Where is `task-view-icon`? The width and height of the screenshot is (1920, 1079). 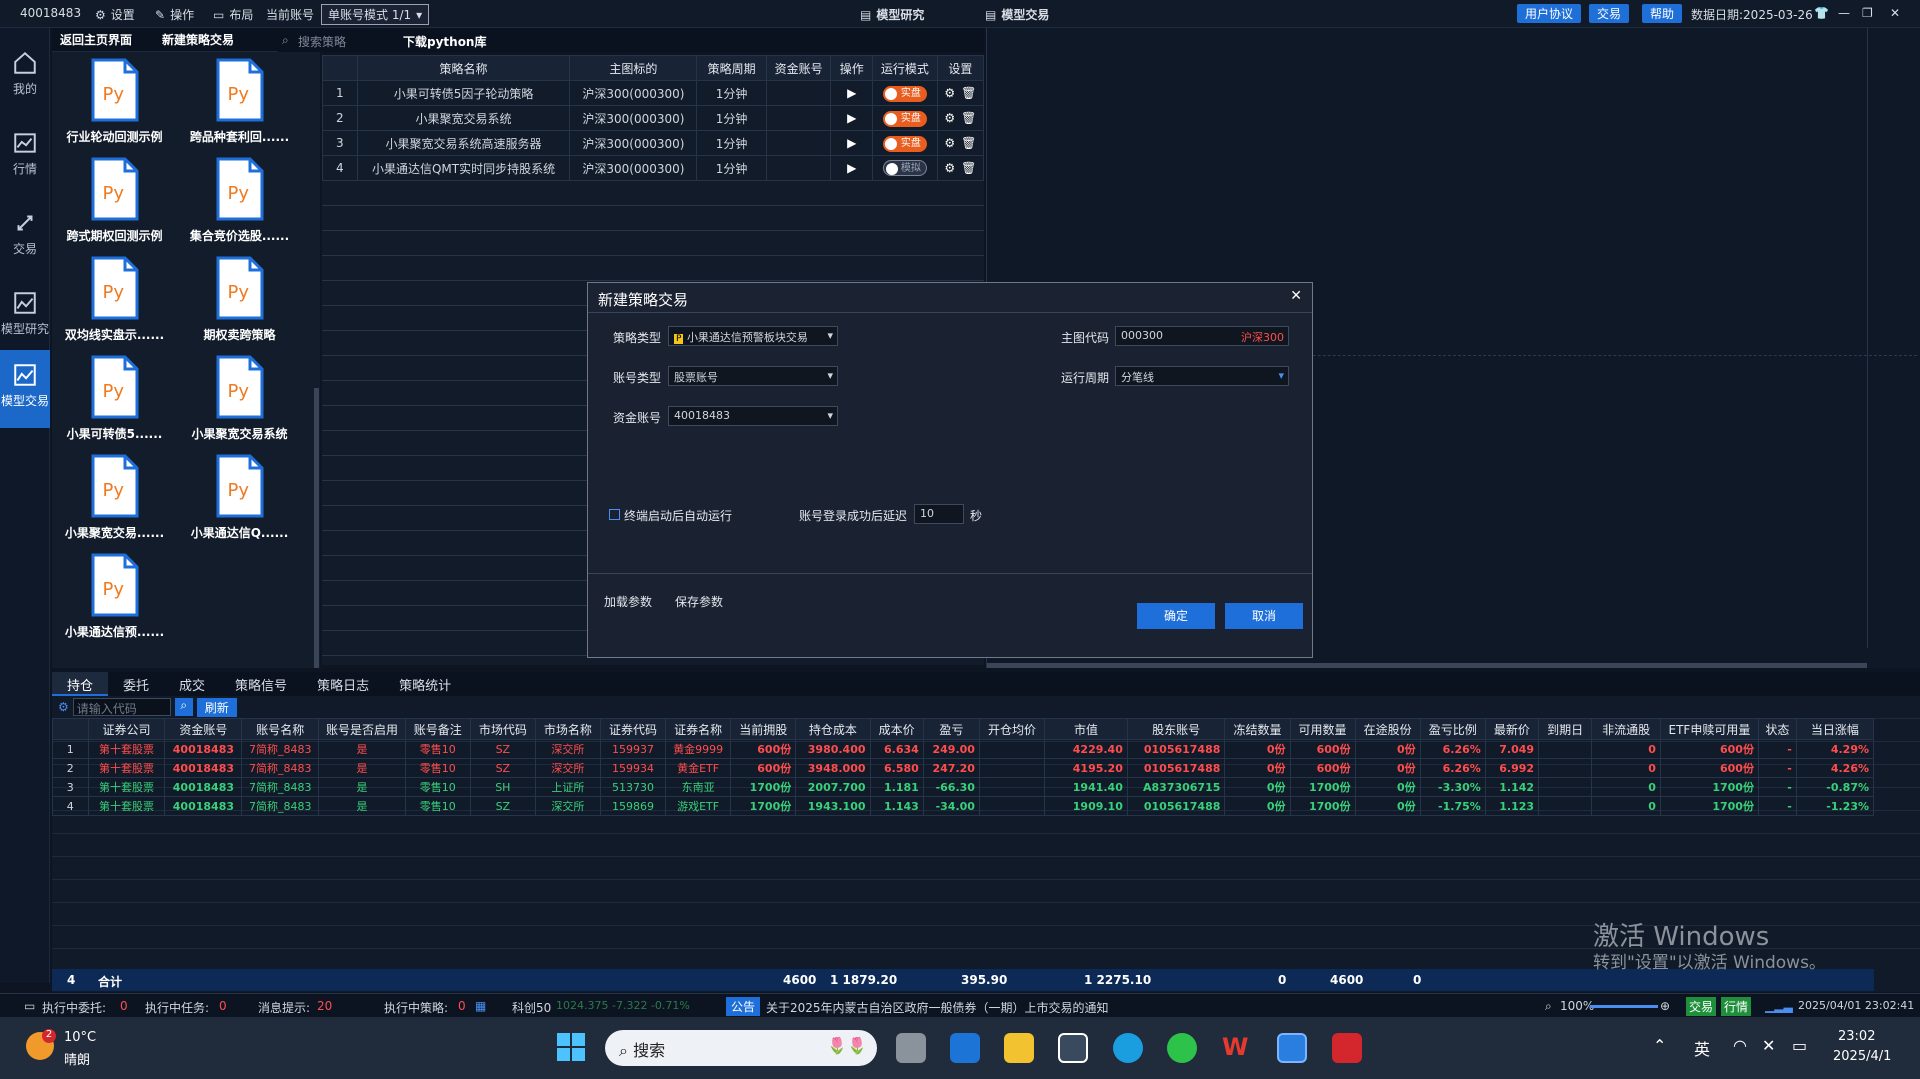
task-view-icon is located at coordinates (911, 1048).